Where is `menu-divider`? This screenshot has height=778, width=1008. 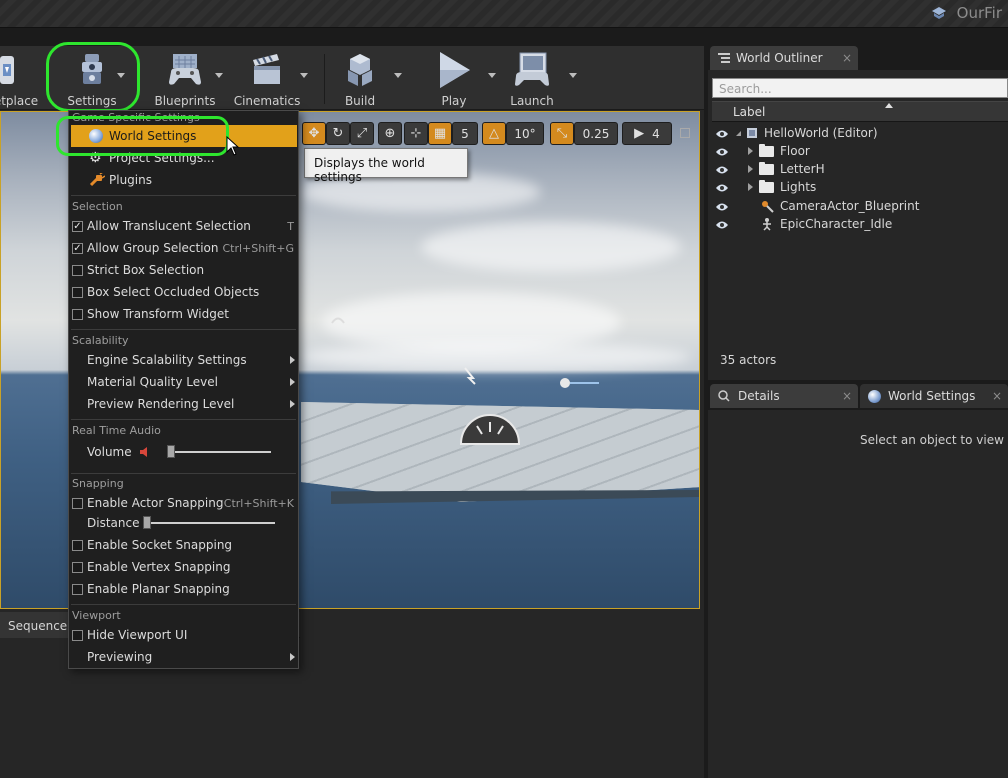 menu-divider is located at coordinates (183, 473).